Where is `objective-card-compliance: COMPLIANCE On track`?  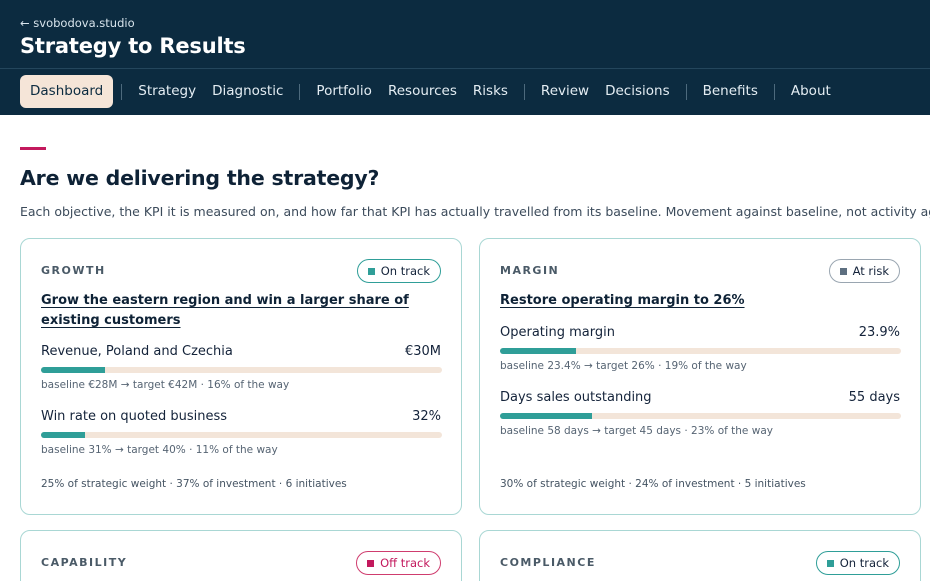
objective-card-compliance: COMPLIANCE On track is located at coordinates (700, 555).